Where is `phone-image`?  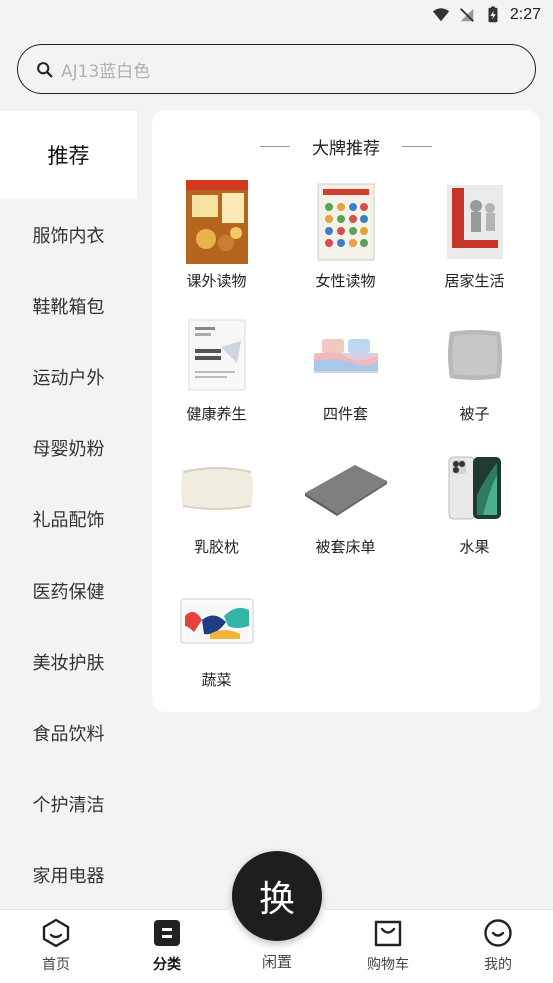 phone-image is located at coordinates (475, 488).